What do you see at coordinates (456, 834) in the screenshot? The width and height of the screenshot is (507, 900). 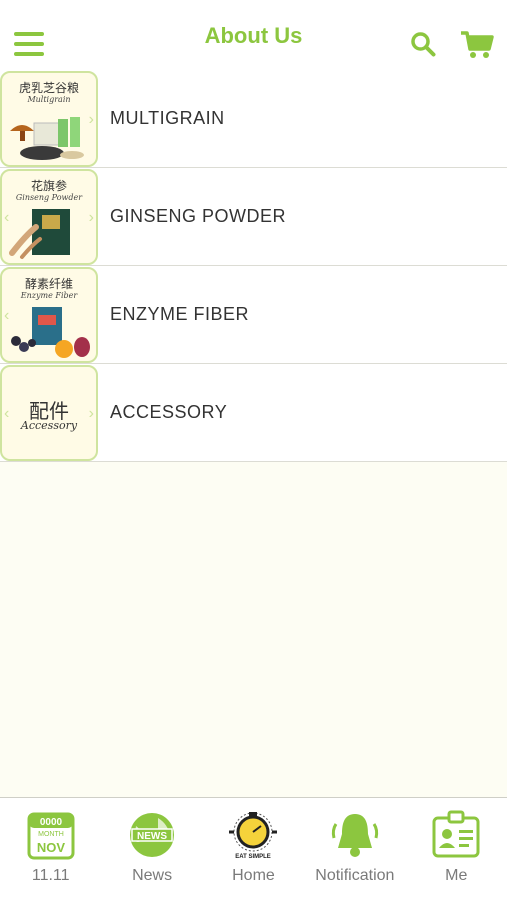 I see `id-card-icon` at bounding box center [456, 834].